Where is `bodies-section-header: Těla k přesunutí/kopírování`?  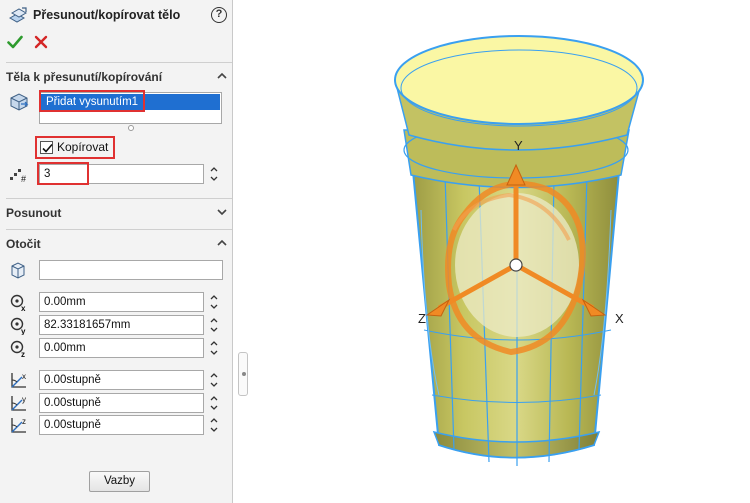 bodies-section-header: Těla k přesunutí/kopírování is located at coordinates (119, 77).